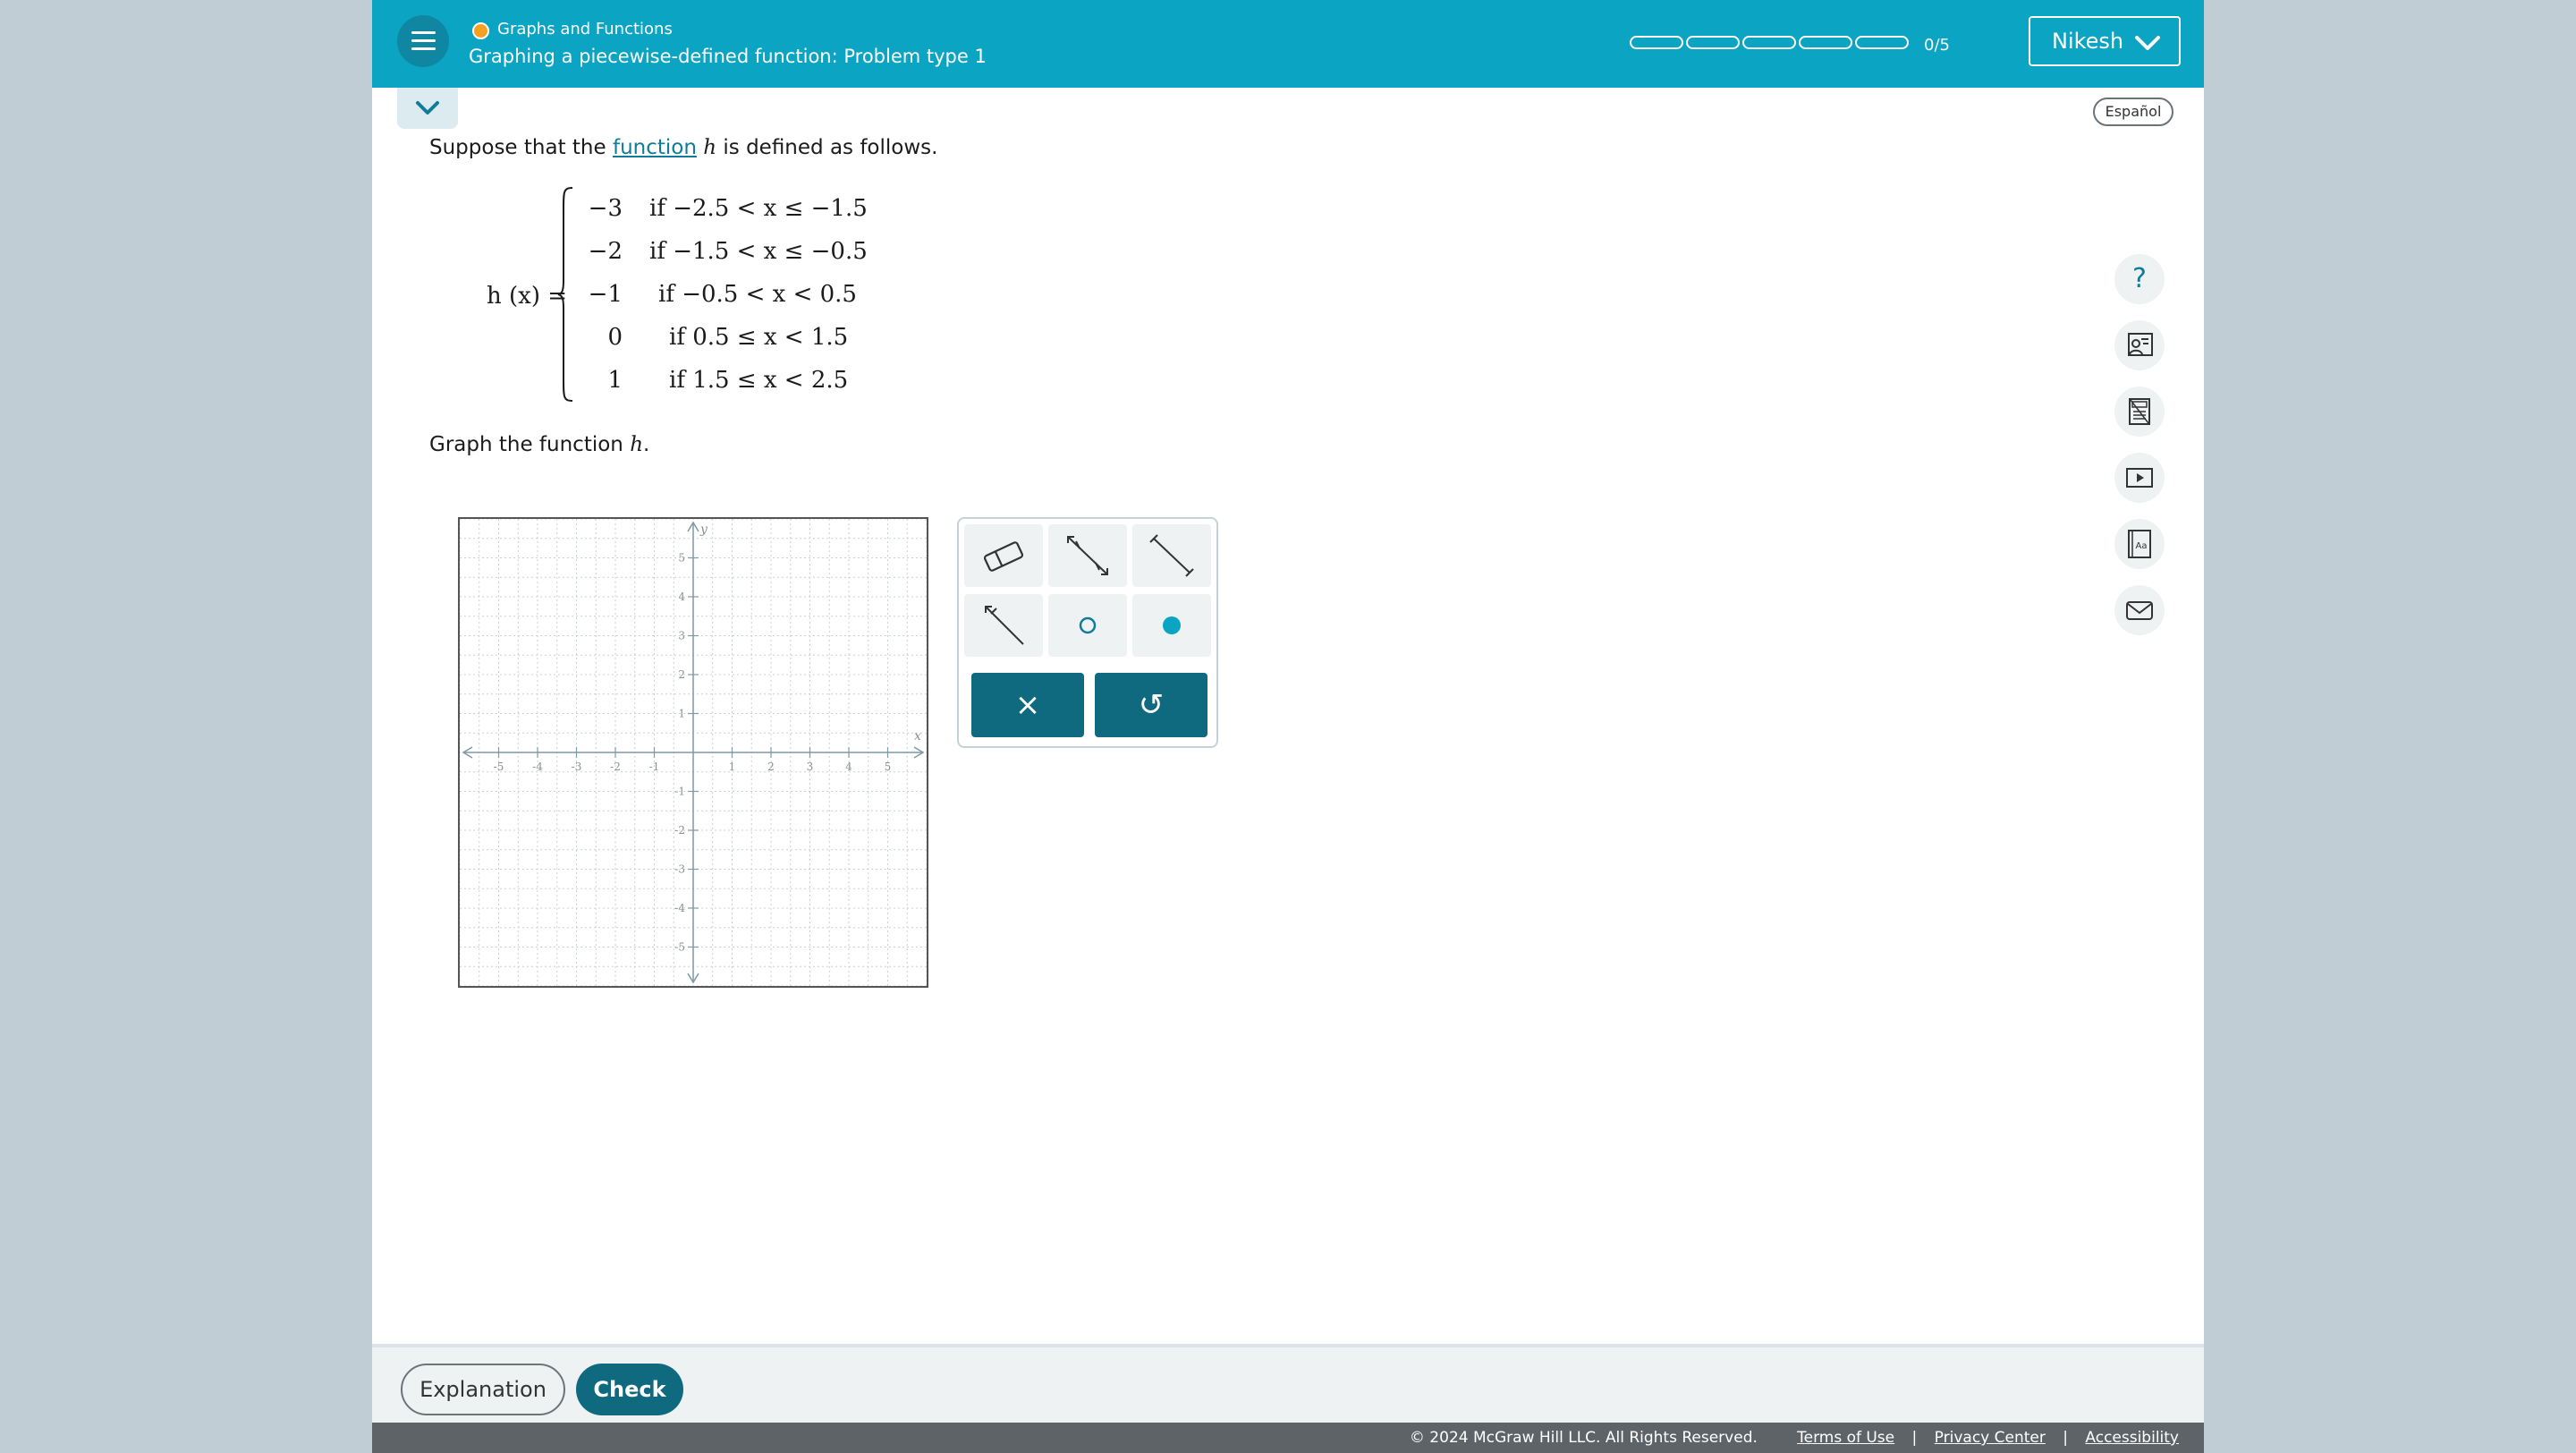  I want to click on topic-name: Graphs and Functions, so click(585, 29).